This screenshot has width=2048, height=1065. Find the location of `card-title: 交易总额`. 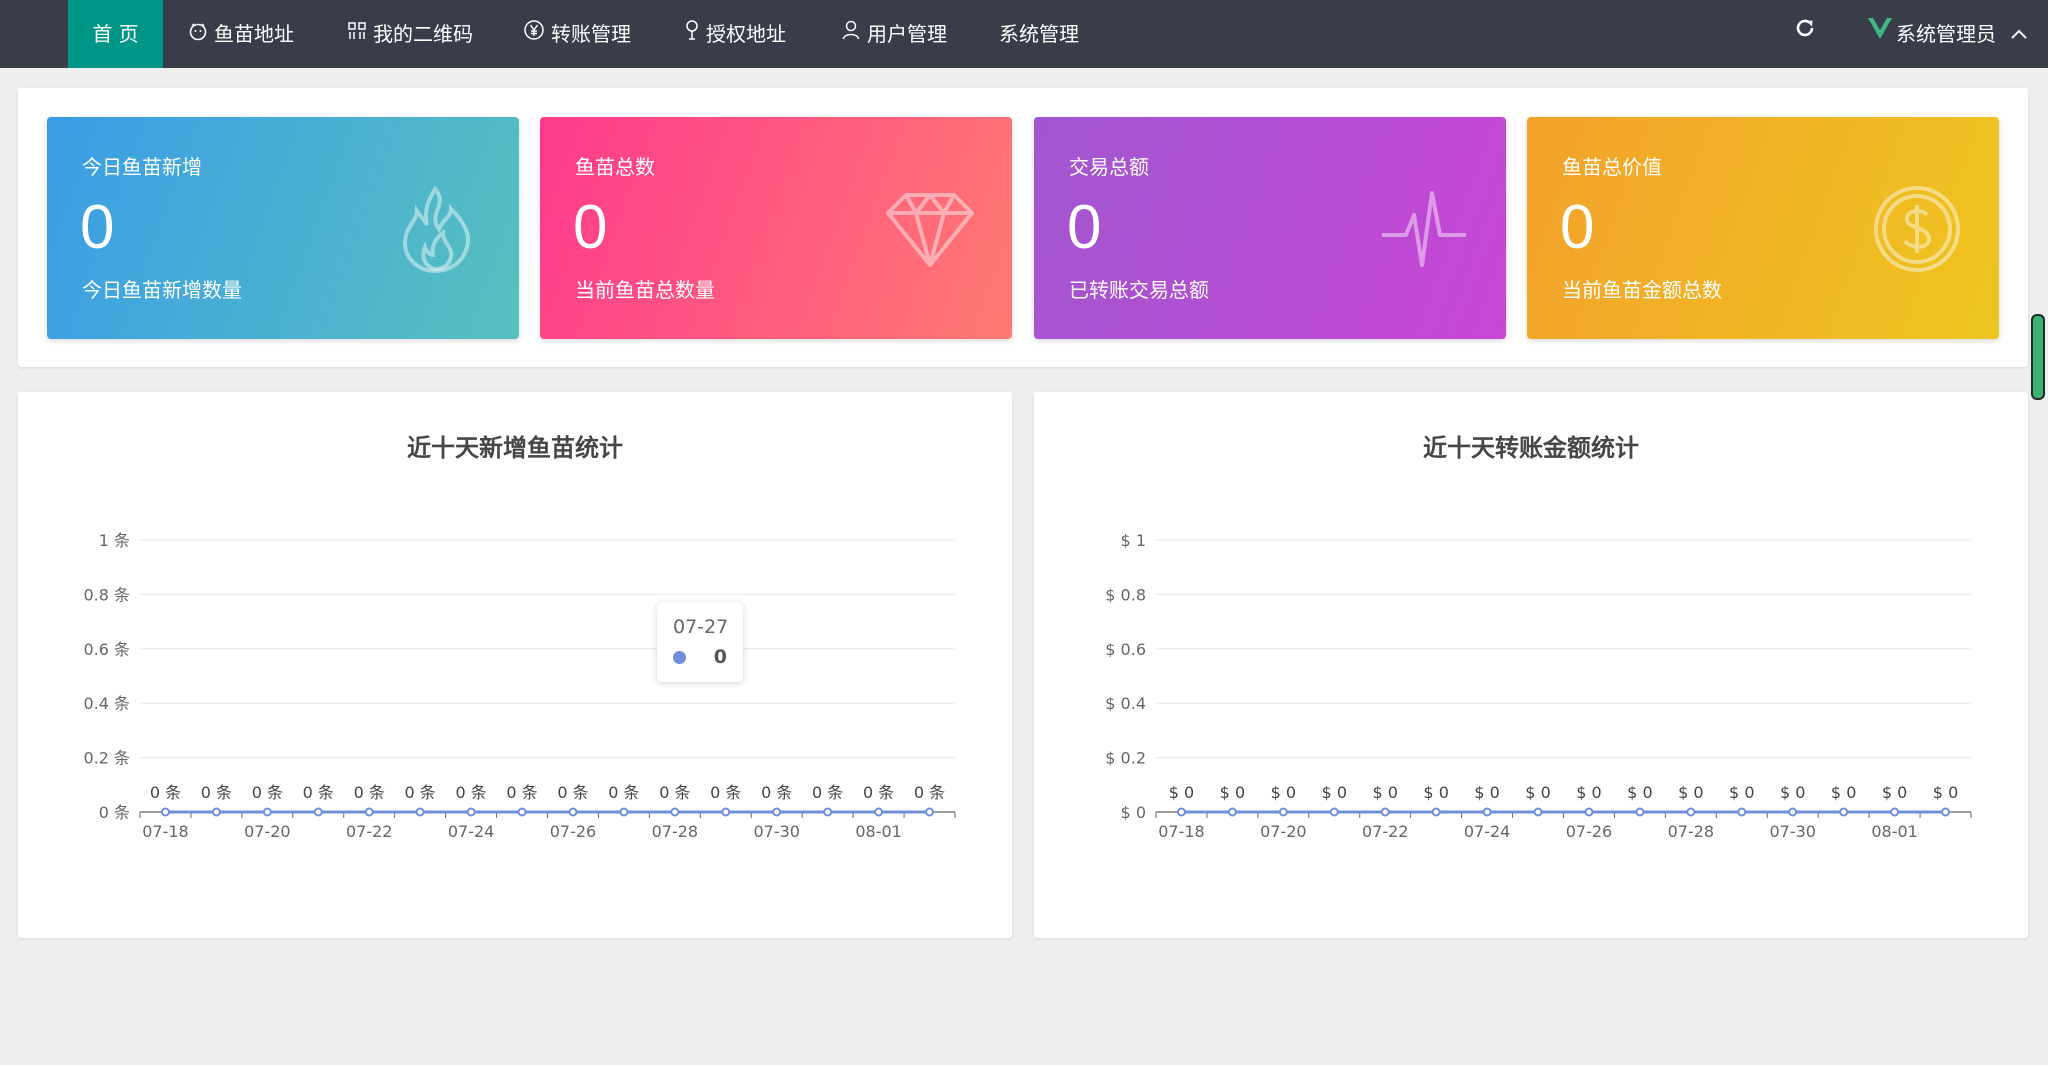

card-title: 交易总额 is located at coordinates (1109, 167).